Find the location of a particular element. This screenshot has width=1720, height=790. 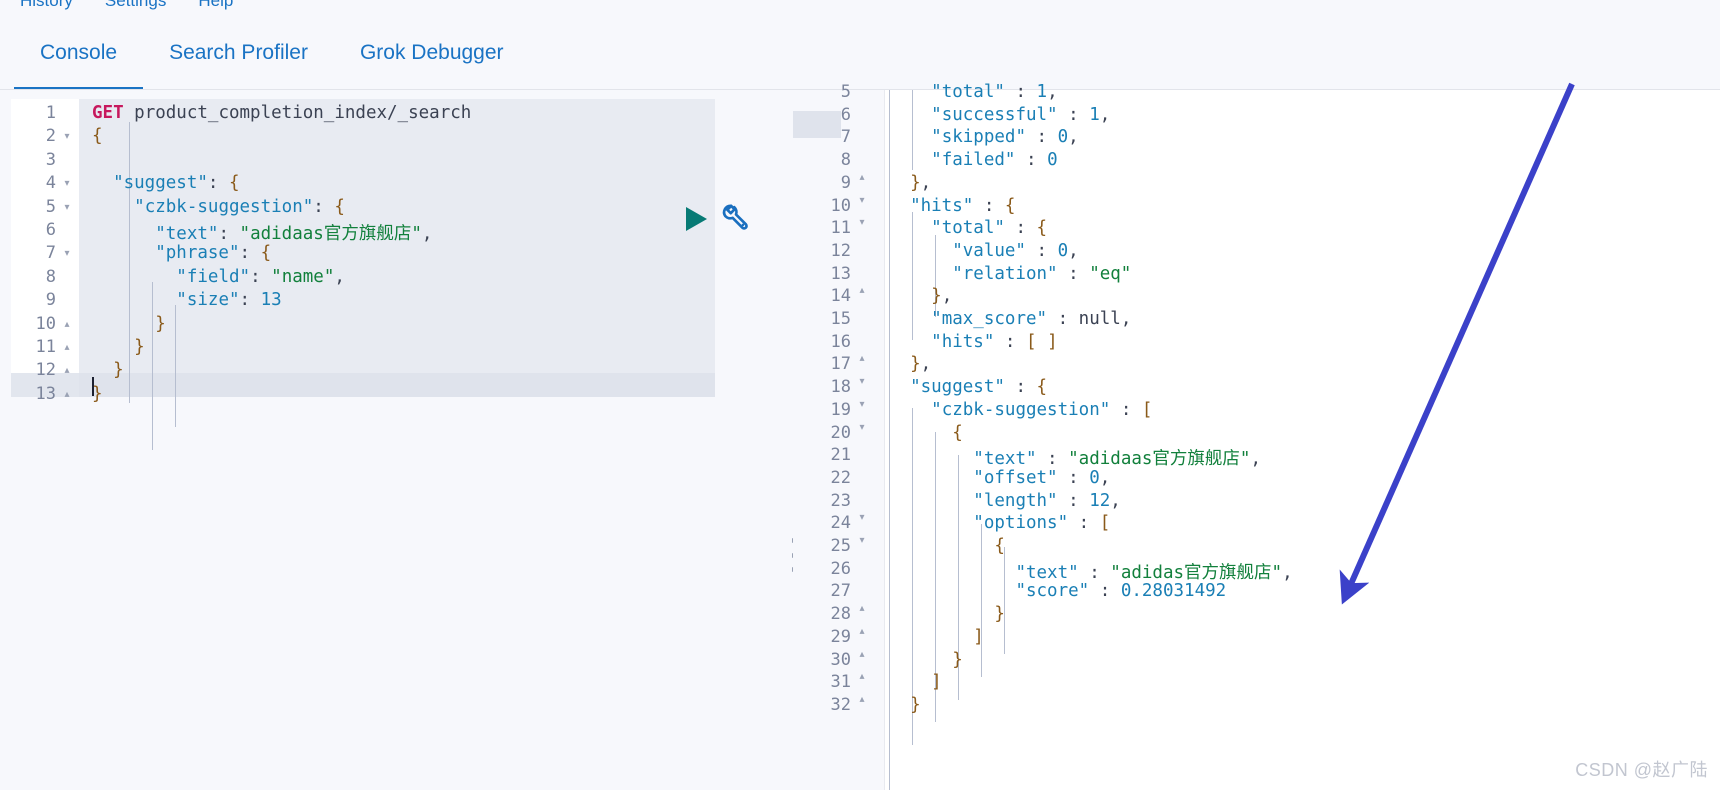

json-brace: ] is located at coordinates (936, 682).